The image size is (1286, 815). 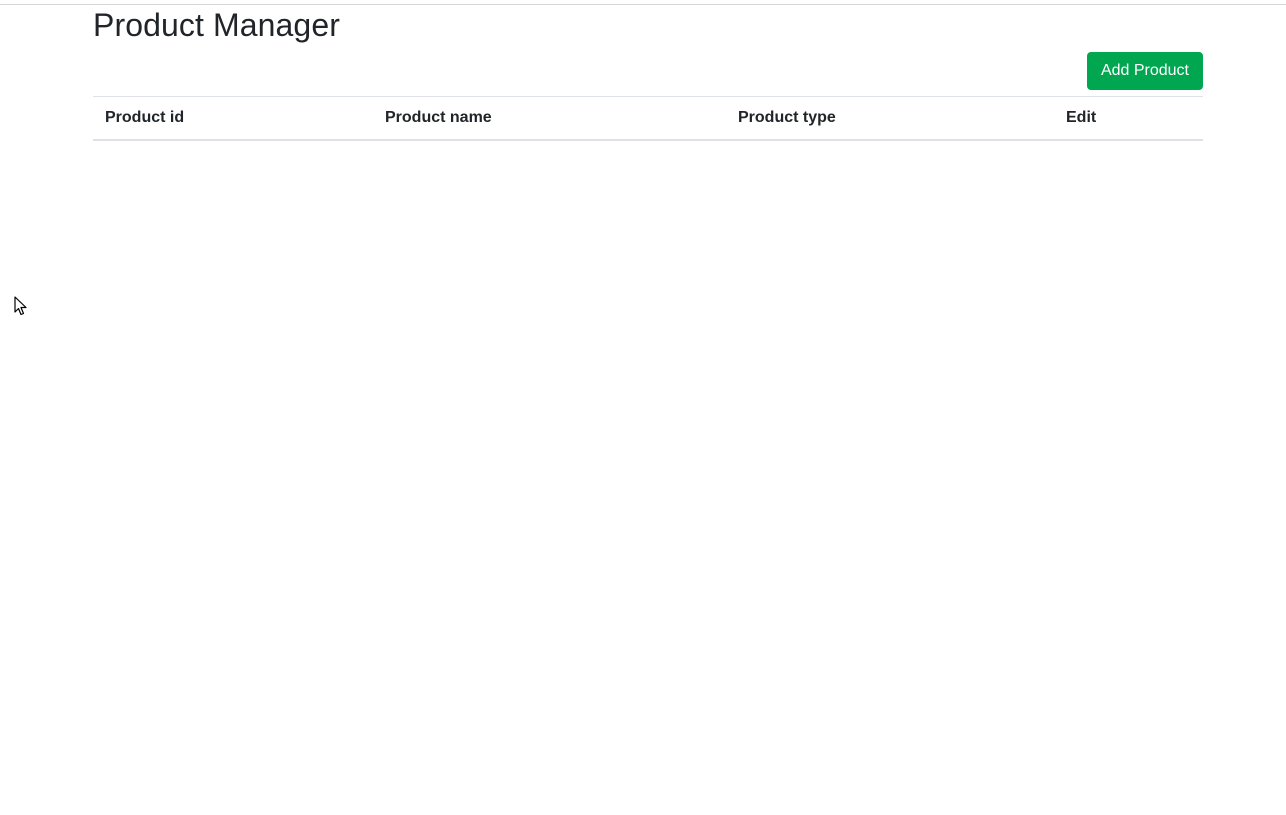 What do you see at coordinates (20, 306) in the screenshot?
I see `mouse-pointer-icon` at bounding box center [20, 306].